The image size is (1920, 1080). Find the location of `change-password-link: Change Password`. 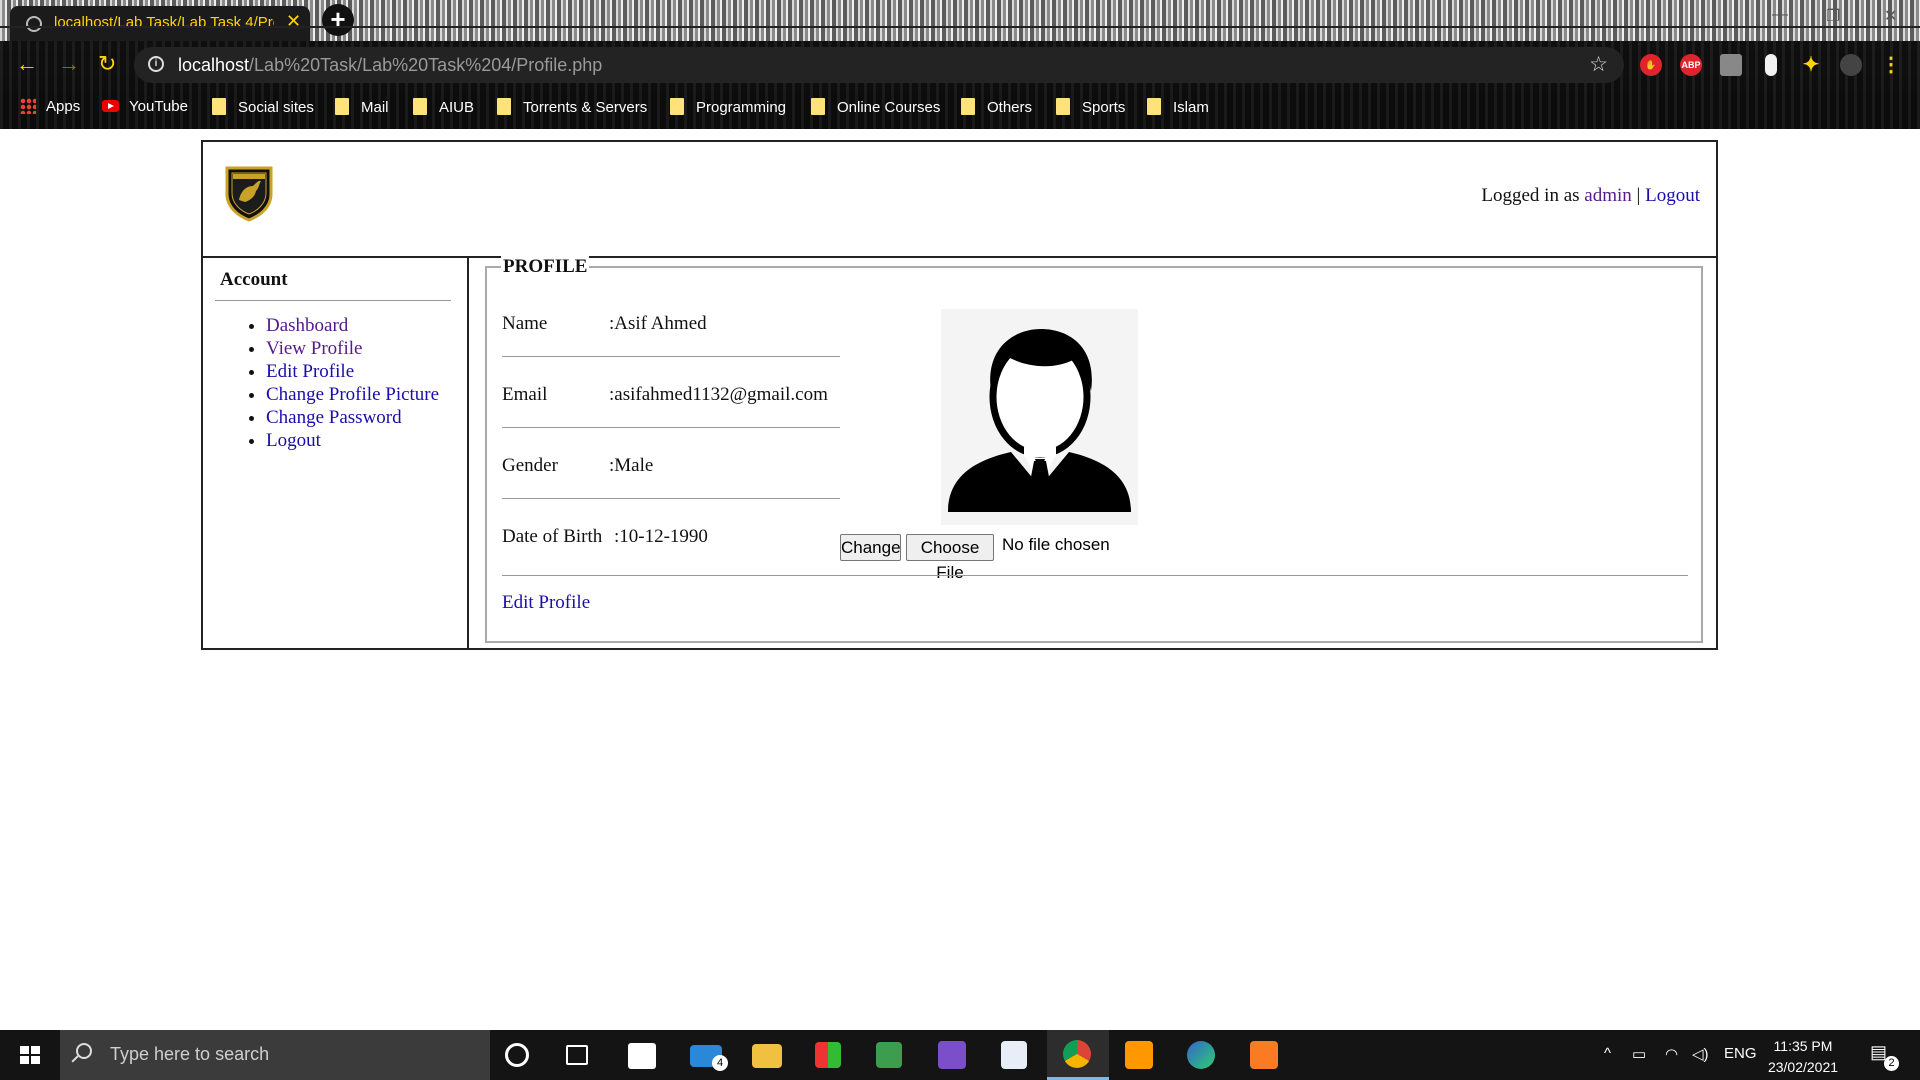

change-password-link: Change Password is located at coordinates (334, 417).